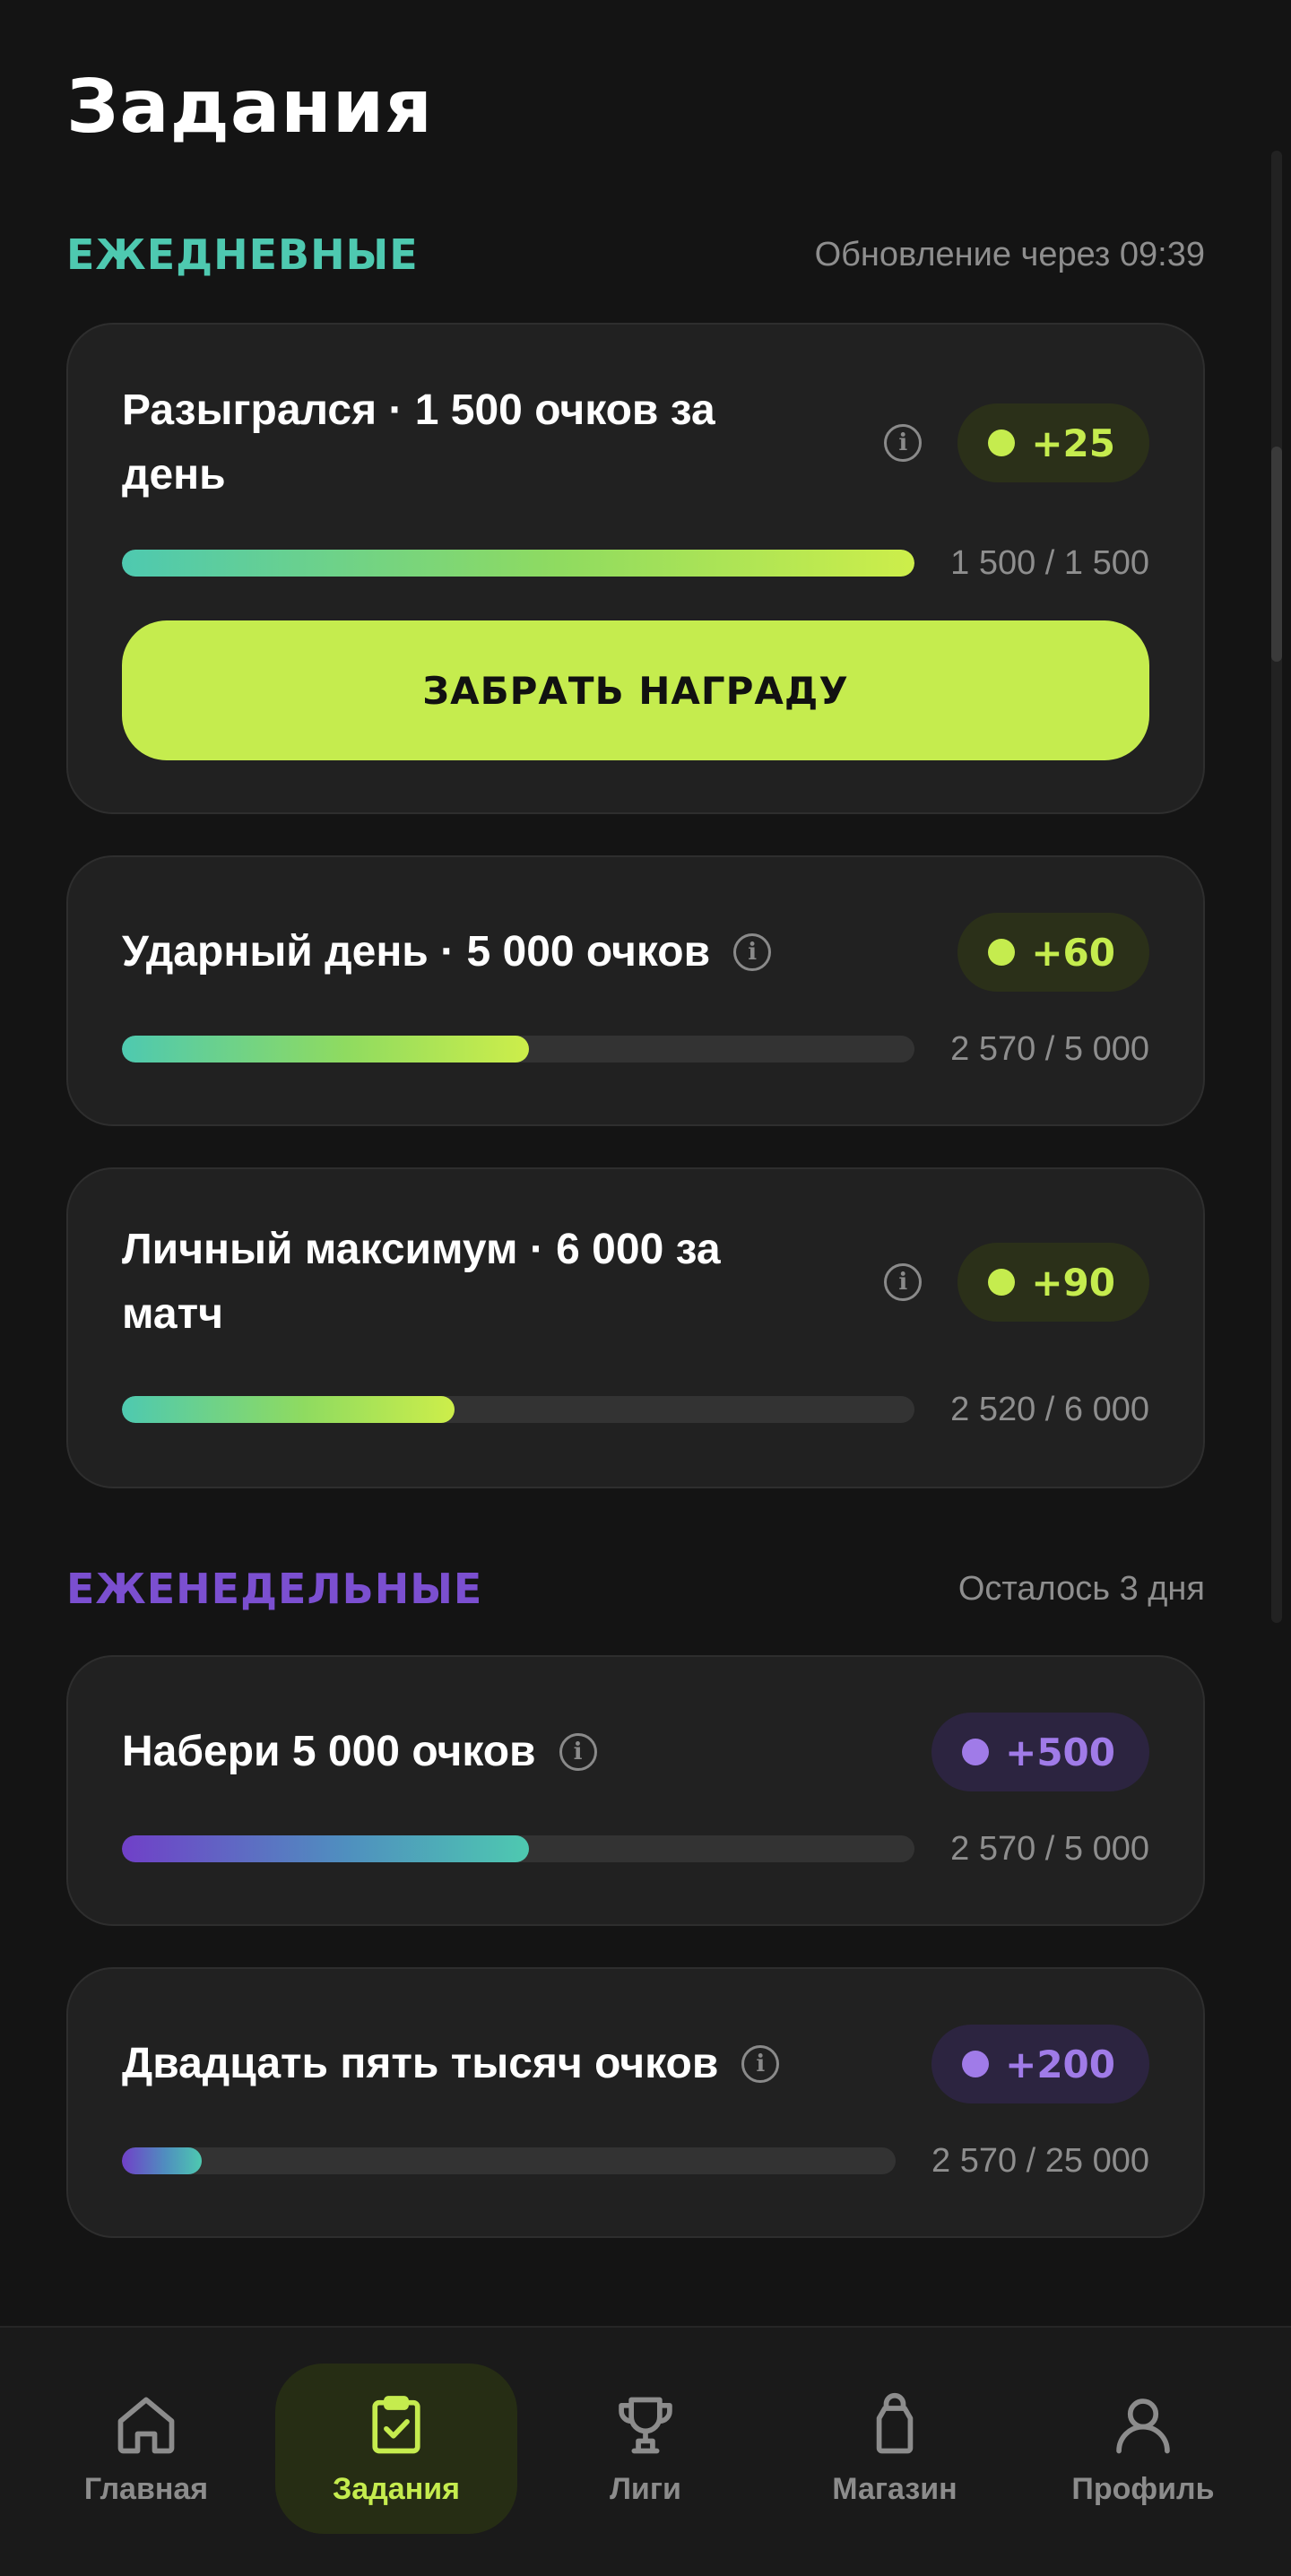 The width and height of the screenshot is (1291, 2576). I want to click on user-icon, so click(1143, 2425).